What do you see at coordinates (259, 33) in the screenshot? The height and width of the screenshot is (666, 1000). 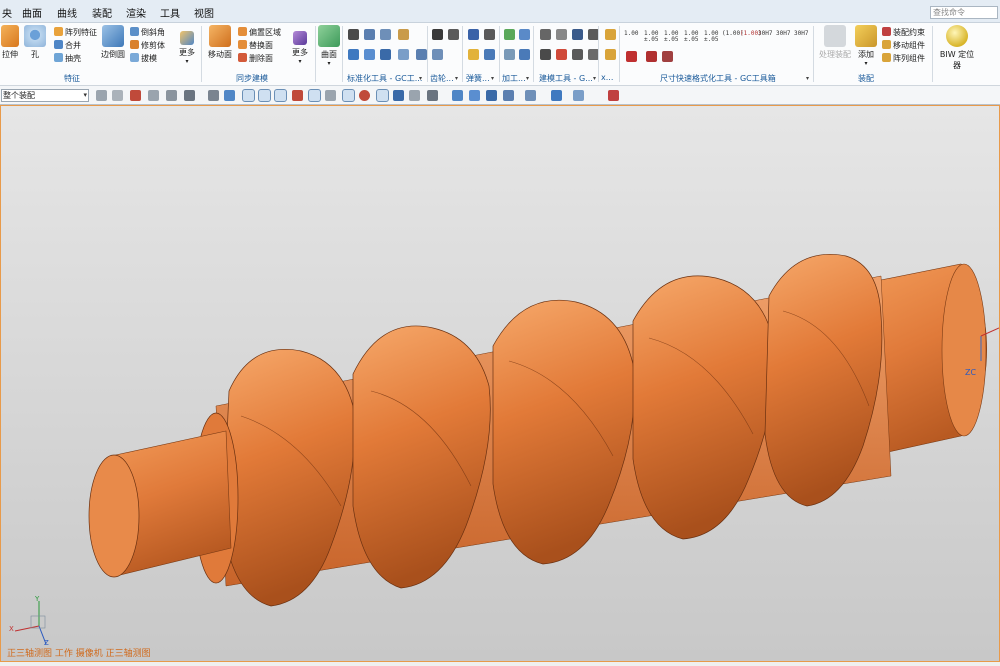 I see `offset-region-button: 偏置区域` at bounding box center [259, 33].